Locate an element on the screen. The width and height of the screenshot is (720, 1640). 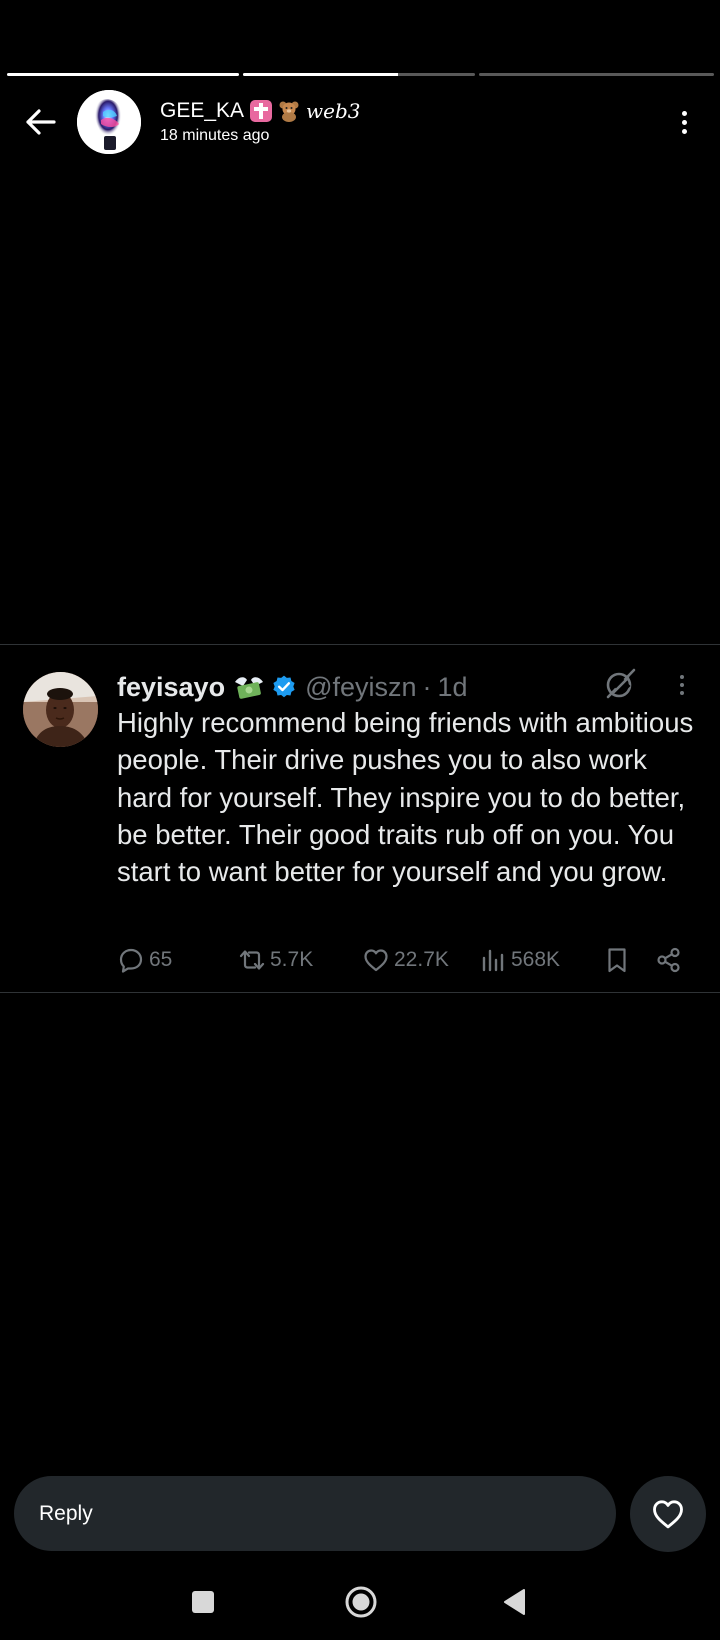
arrow-left-icon is located at coordinates (41, 122).